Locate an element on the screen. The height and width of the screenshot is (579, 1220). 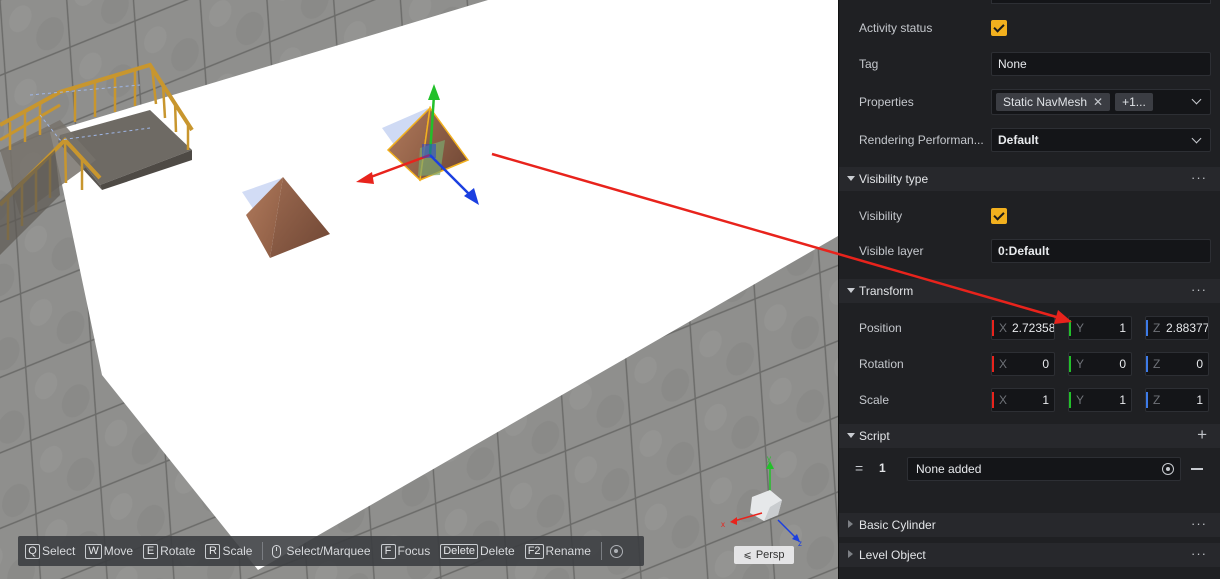
remove-chip-icon: ✕ is located at coordinates (1098, 102).